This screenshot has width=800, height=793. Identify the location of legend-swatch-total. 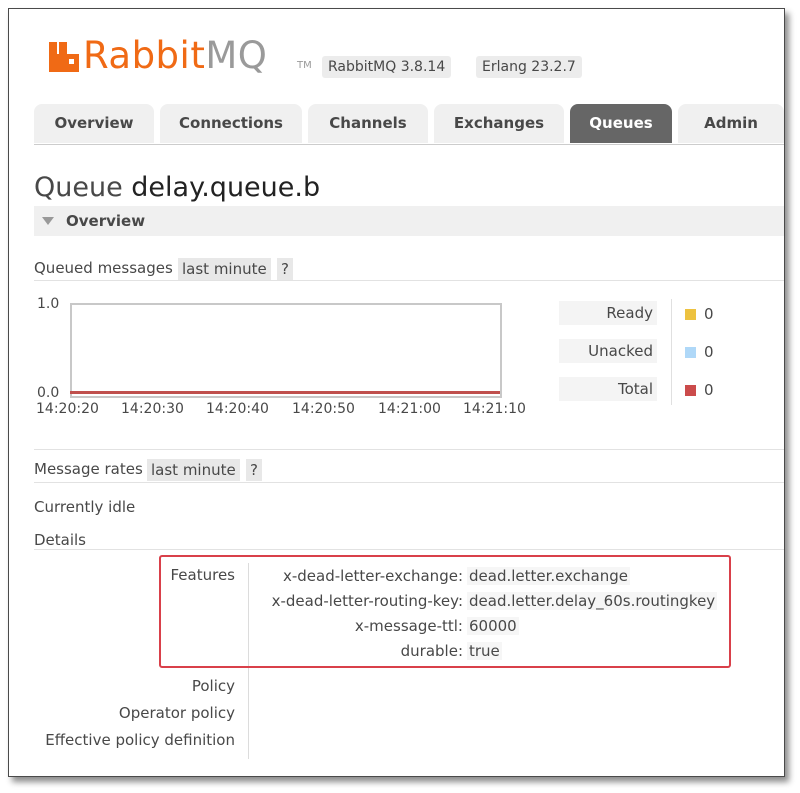
(690, 390).